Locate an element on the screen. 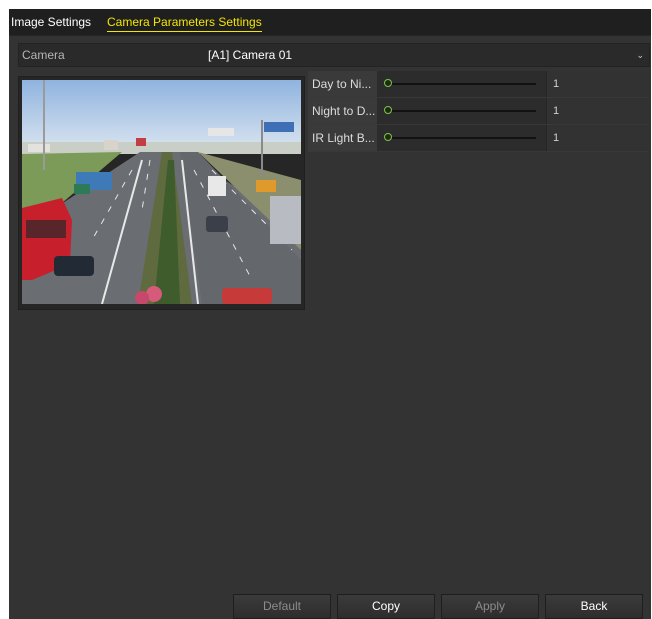 This screenshot has width=652, height=619. tab-camera-parameters-settings: Camera Parameters Settings is located at coordinates (184, 23).